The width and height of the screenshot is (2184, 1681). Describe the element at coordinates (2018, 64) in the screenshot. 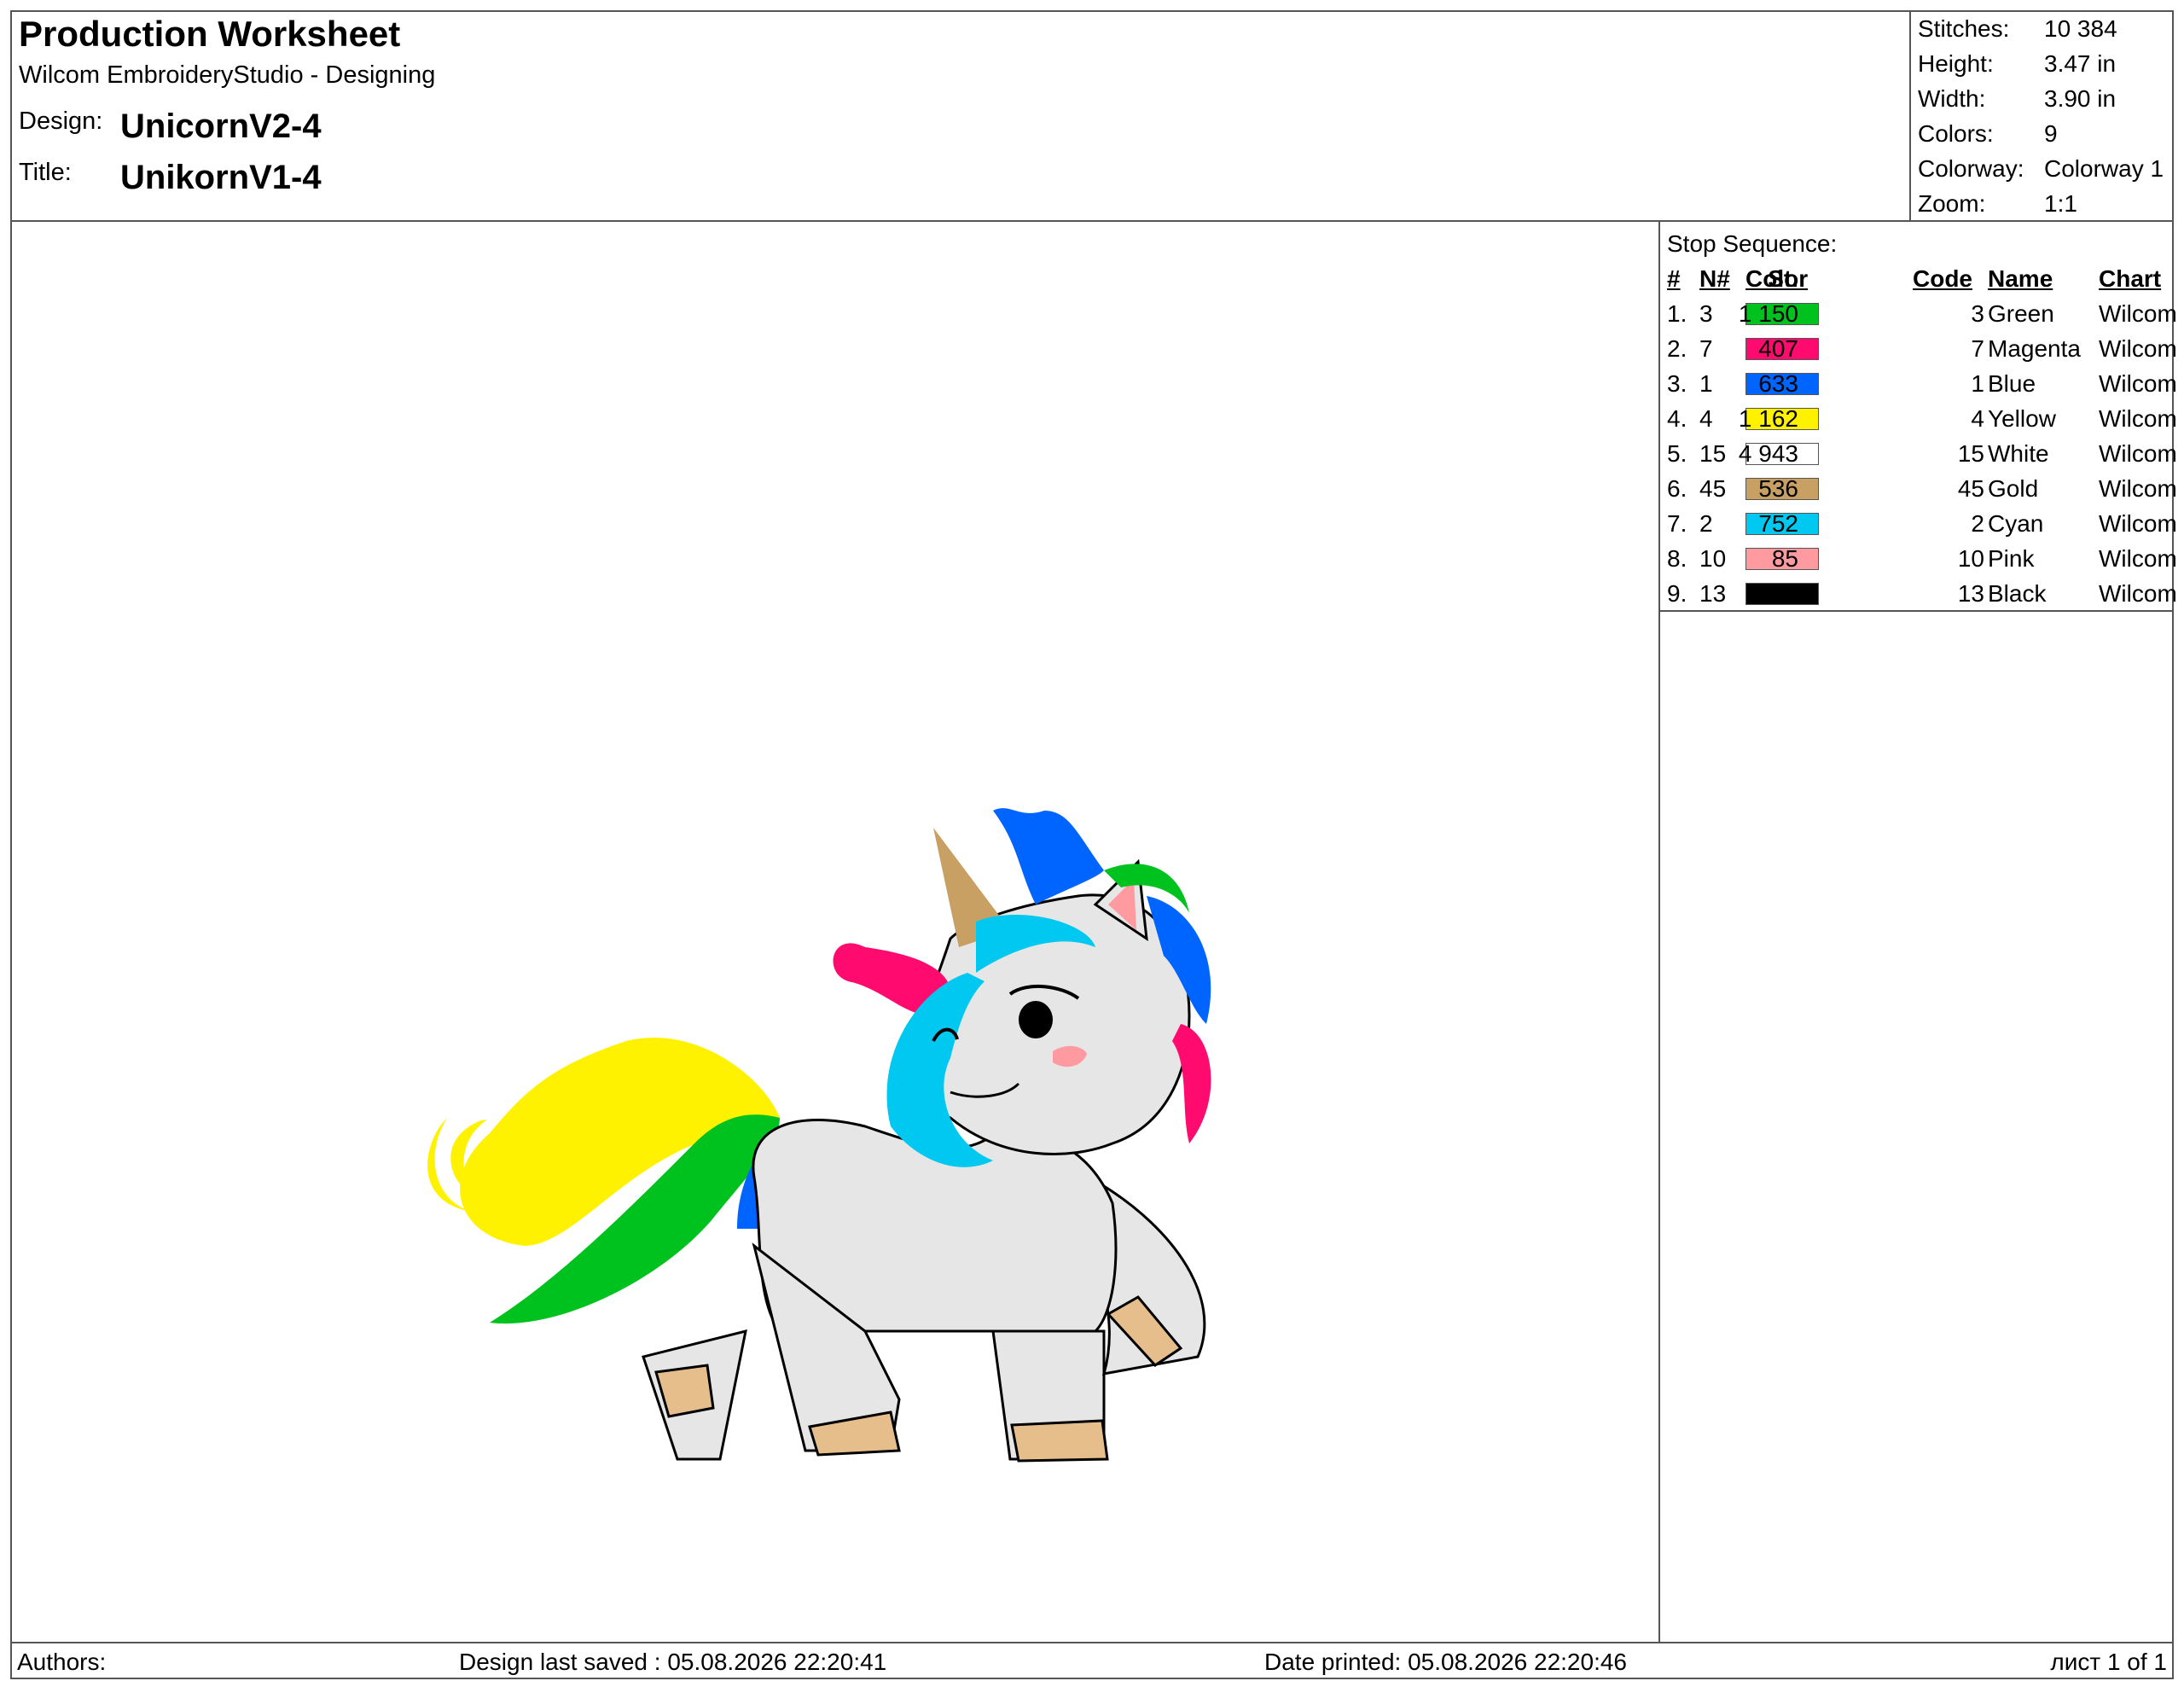

I see `stat-height: Height: 3.47 in` at that location.